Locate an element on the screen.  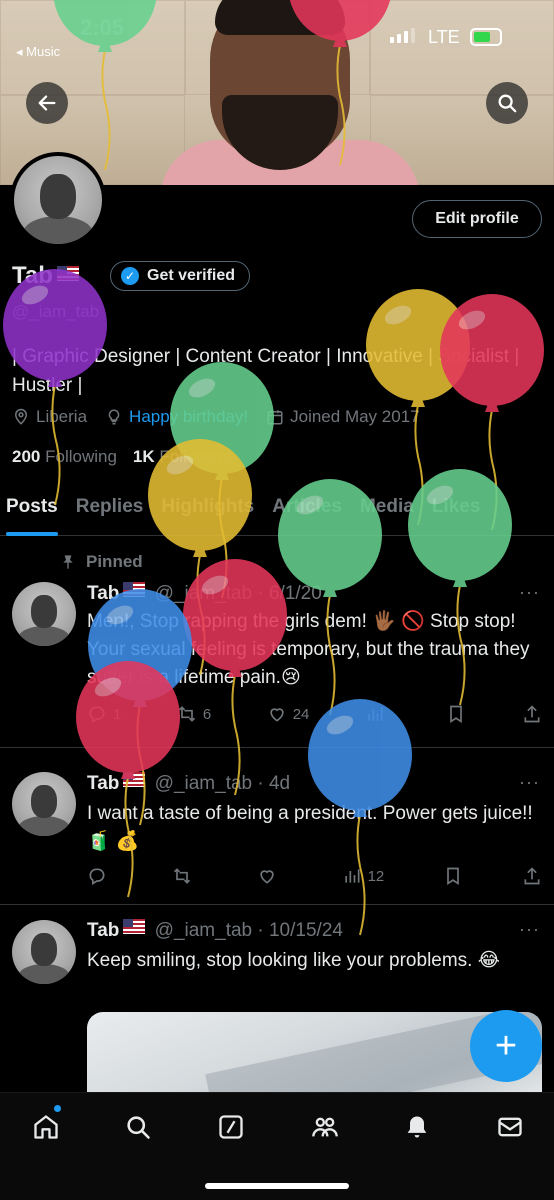
mail-icon is located at coordinates (510, 1127).